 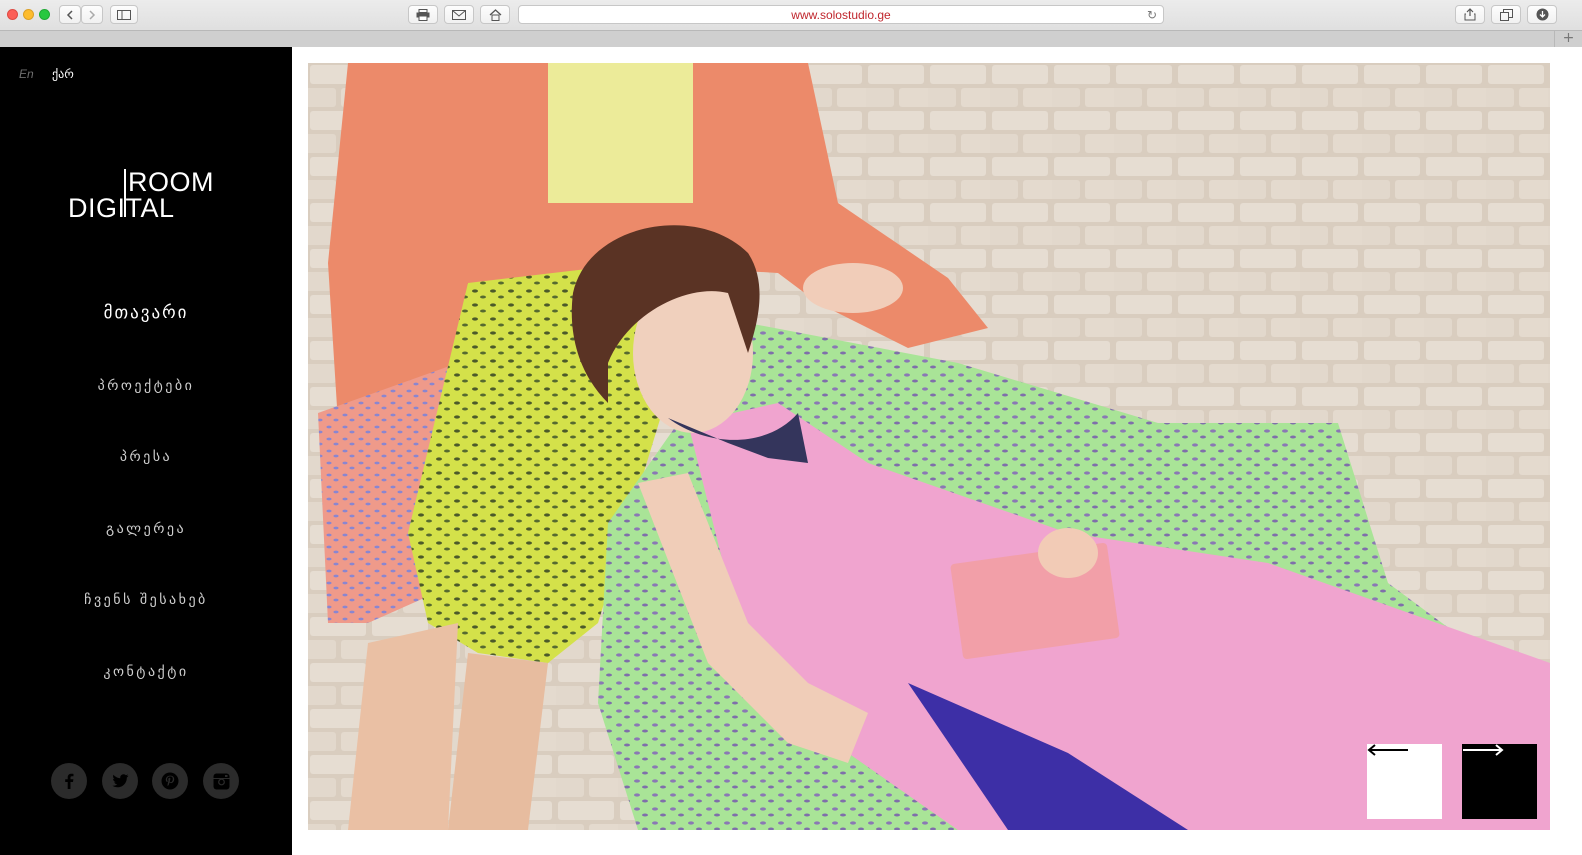 What do you see at coordinates (26, 74) in the screenshot?
I see `language-en-link: En` at bounding box center [26, 74].